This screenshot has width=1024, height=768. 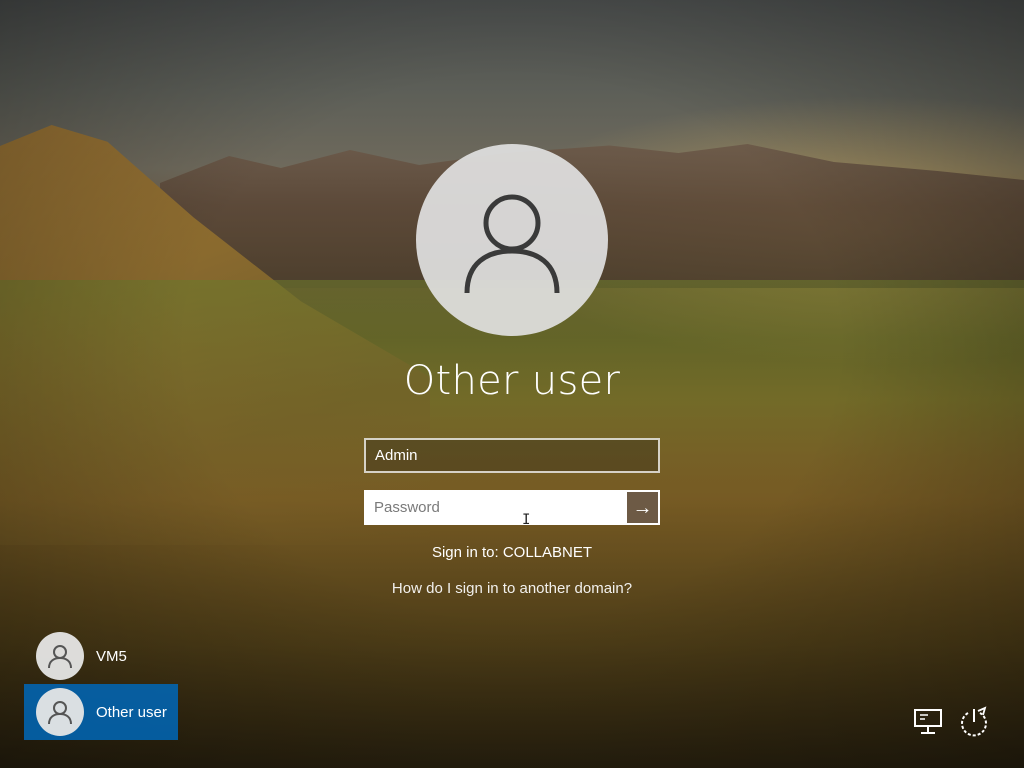 I want to click on network-icon, so click(x=928, y=721).